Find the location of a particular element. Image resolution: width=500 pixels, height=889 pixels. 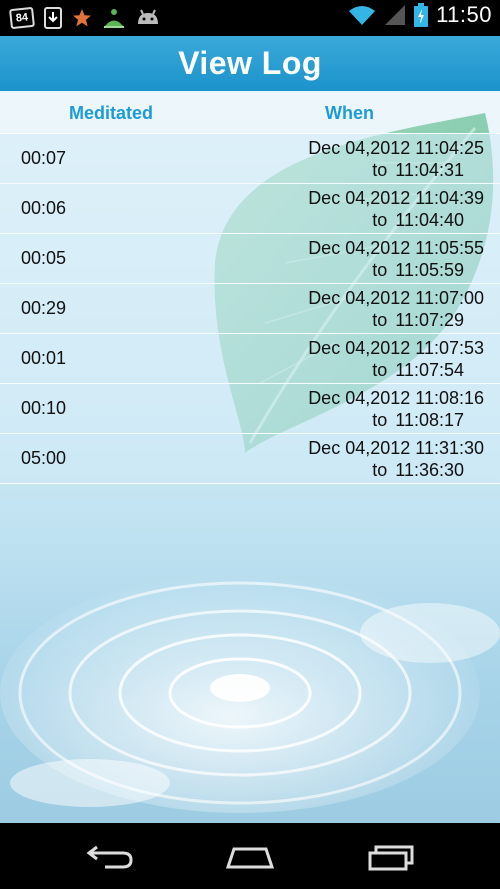

end-time-line: to 11:05:59 is located at coordinates (396, 270).